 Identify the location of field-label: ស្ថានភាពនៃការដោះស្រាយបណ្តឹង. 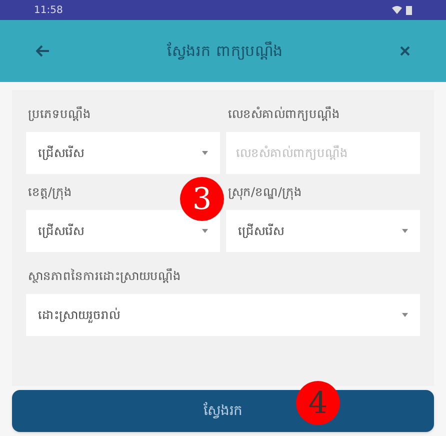
(104, 276).